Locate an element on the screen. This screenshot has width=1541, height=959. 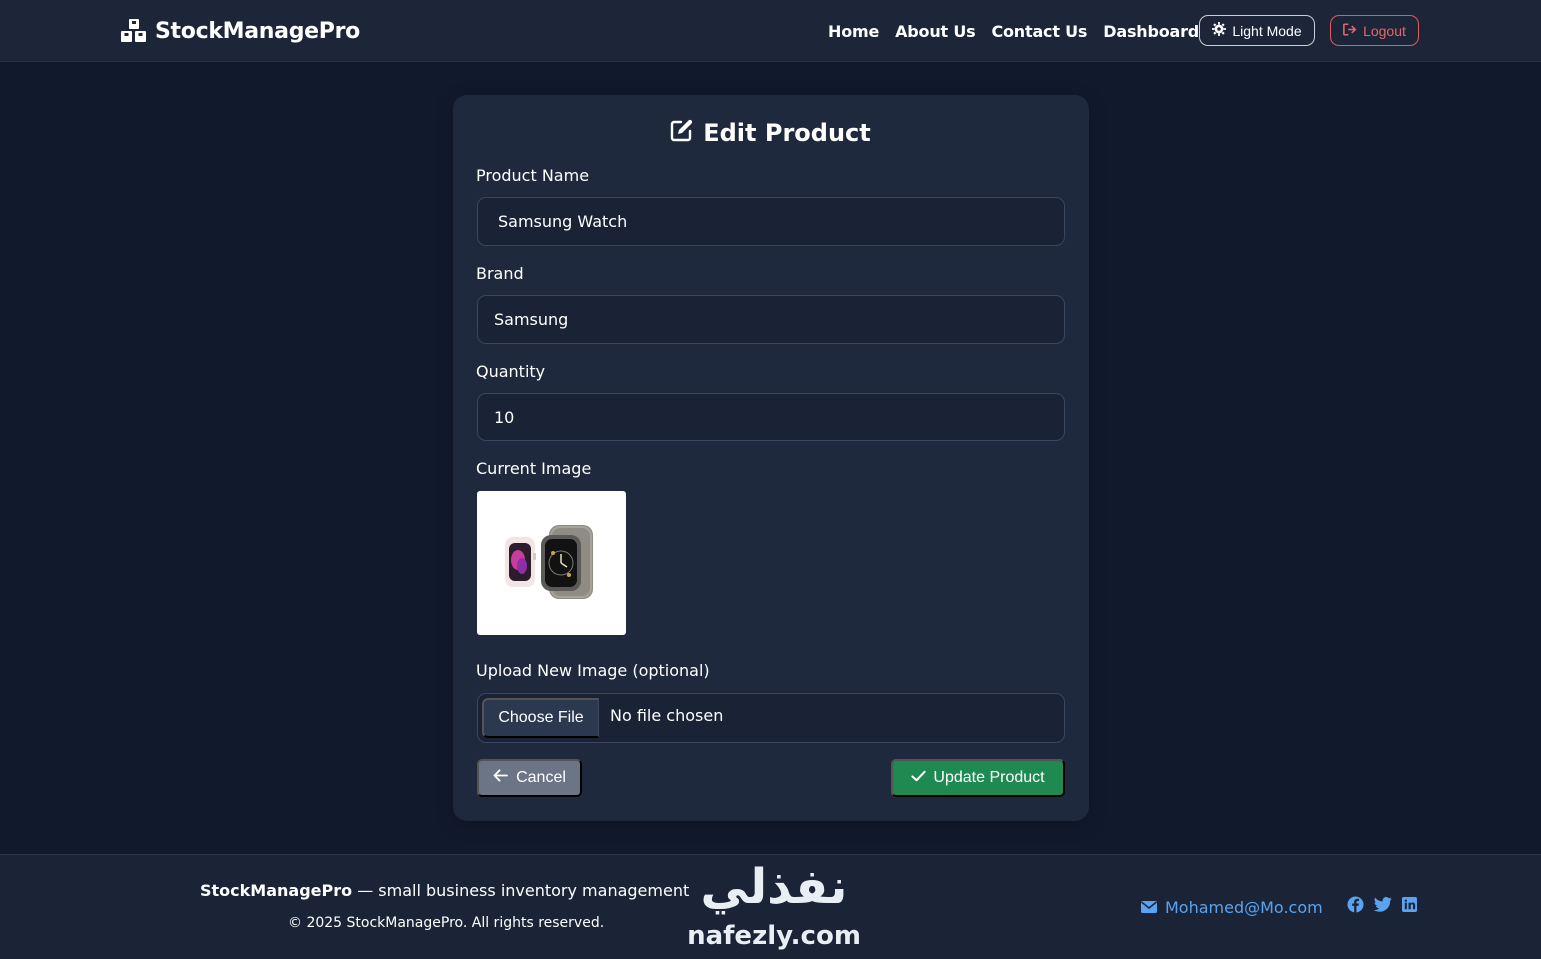
nav-links: Home About Us Contact Us Dashboard is located at coordinates (1013, 31).